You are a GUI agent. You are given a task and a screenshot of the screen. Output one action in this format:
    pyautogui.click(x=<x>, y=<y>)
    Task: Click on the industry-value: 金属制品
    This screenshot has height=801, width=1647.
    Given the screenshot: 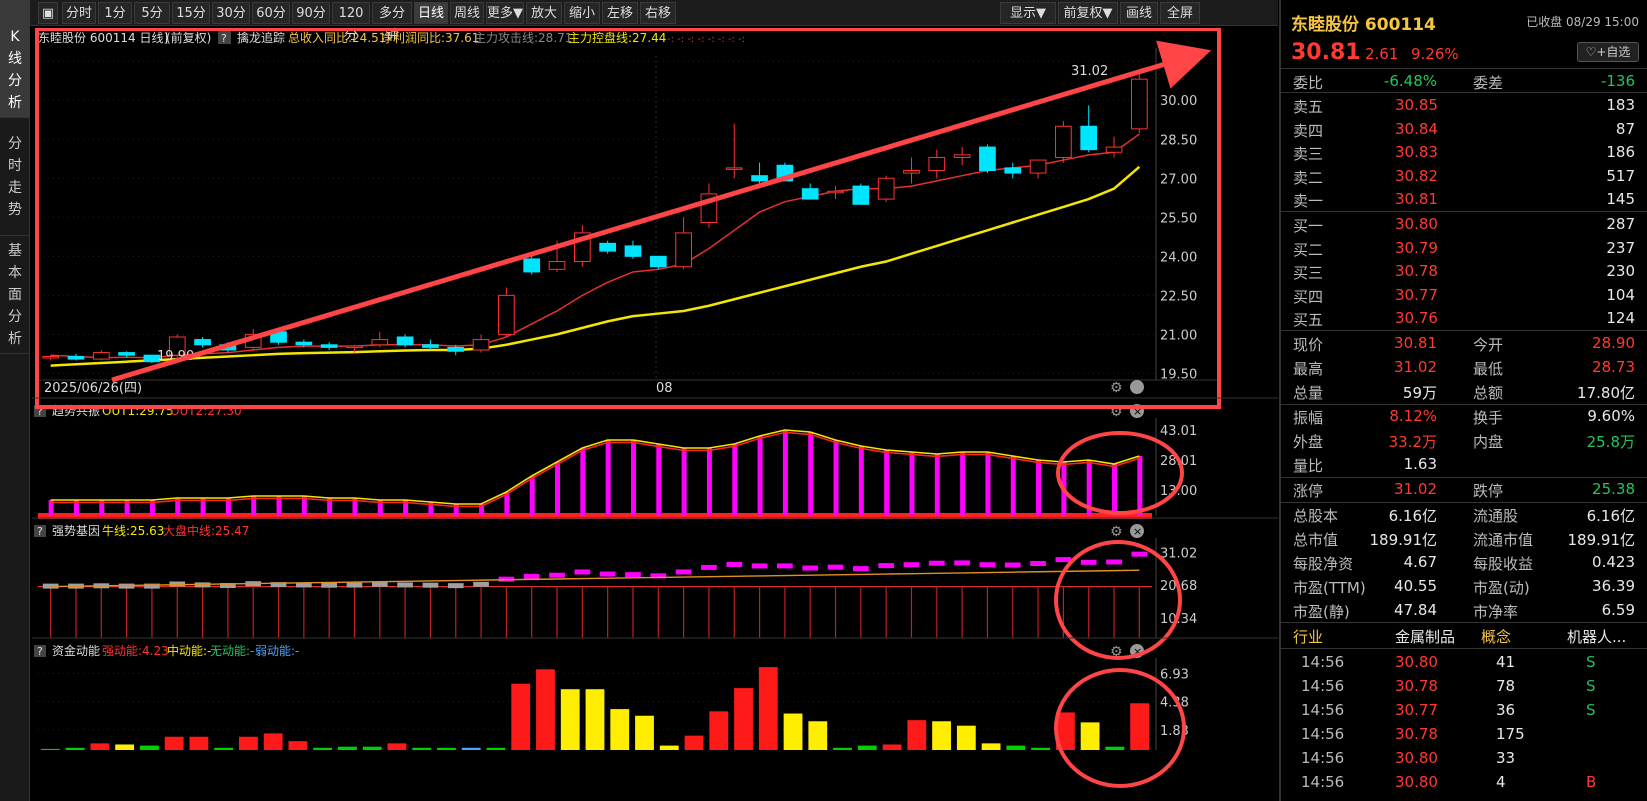 What is the action you would take?
    pyautogui.click(x=1425, y=636)
    